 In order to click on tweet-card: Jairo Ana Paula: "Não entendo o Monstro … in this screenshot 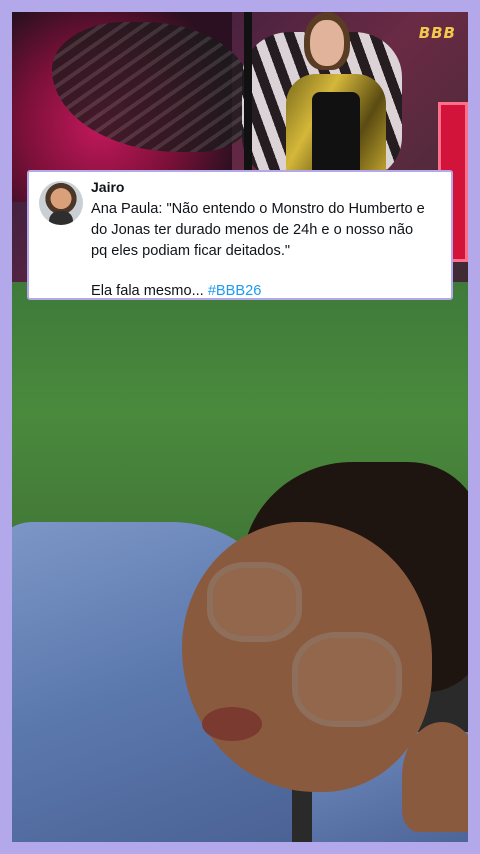, I will do `click(240, 235)`.